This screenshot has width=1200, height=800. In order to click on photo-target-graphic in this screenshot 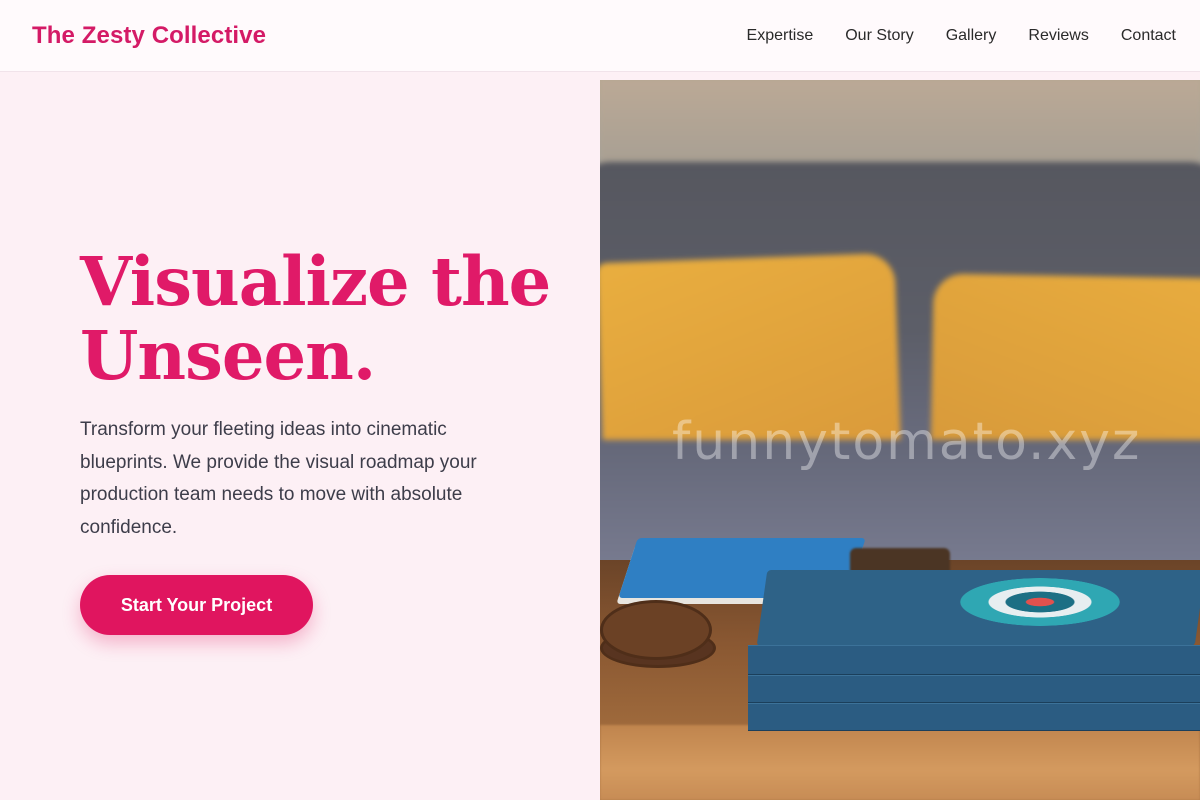, I will do `click(1040, 602)`.